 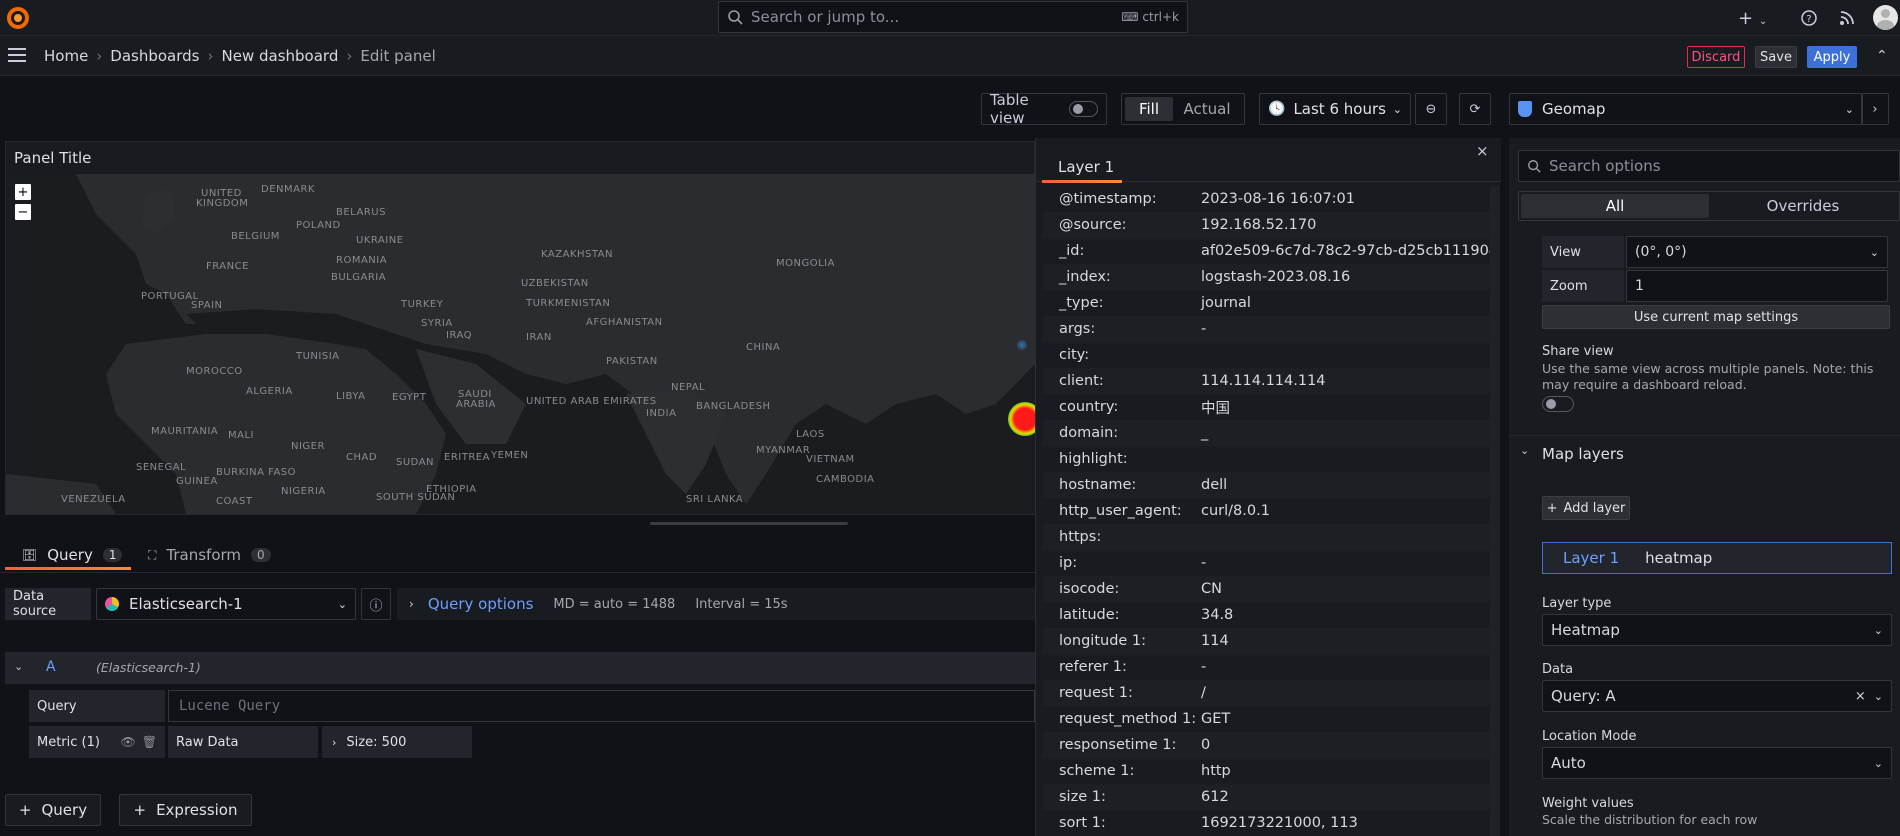 I want to click on tooltip-tab-layer1: Layer 1, so click(x=1086, y=167).